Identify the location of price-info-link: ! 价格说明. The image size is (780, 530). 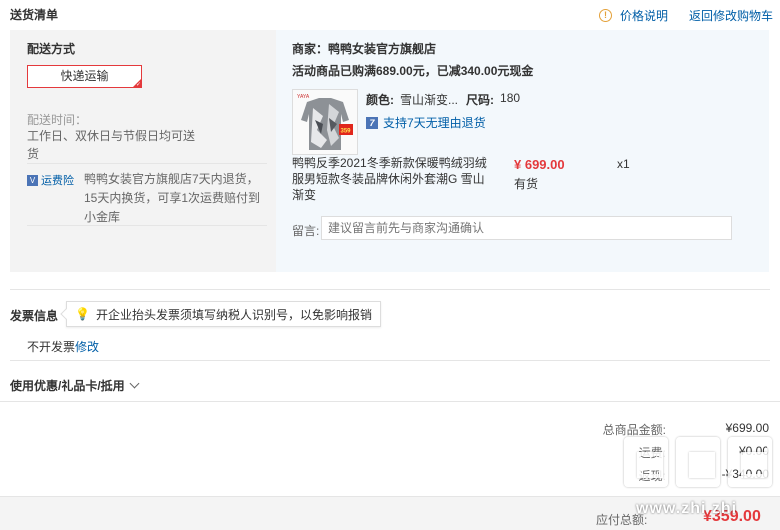
(633, 15).